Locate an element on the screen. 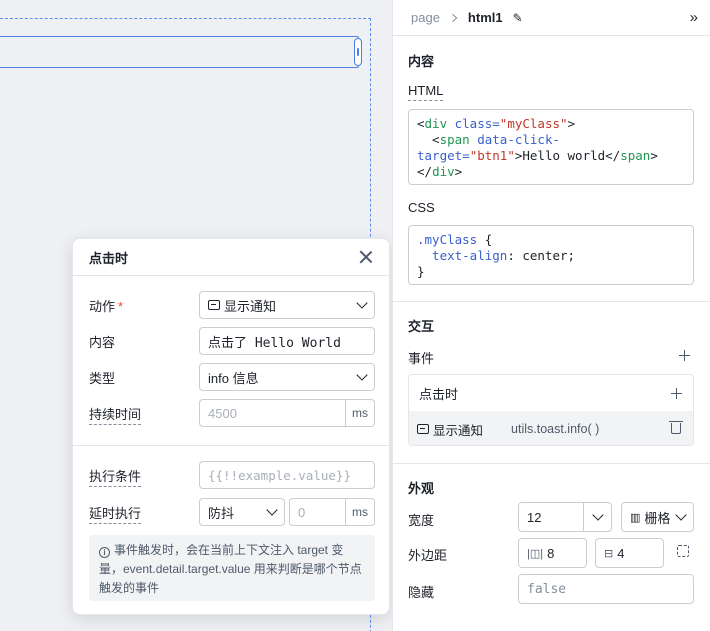  delay-row: 延时执行 防抖 0 ms is located at coordinates (232, 512).